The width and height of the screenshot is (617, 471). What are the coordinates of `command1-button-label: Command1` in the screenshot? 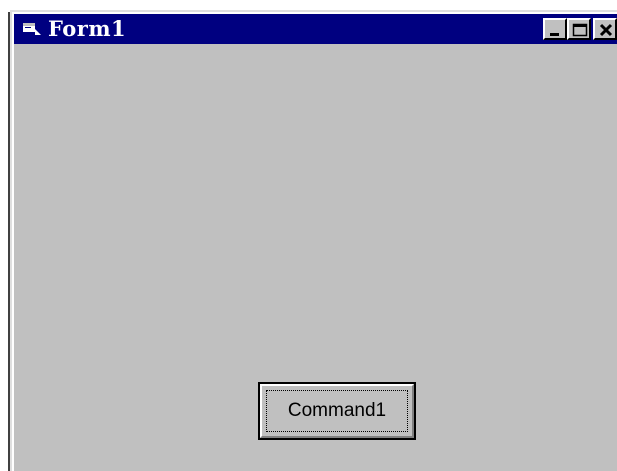 It's located at (337, 410).